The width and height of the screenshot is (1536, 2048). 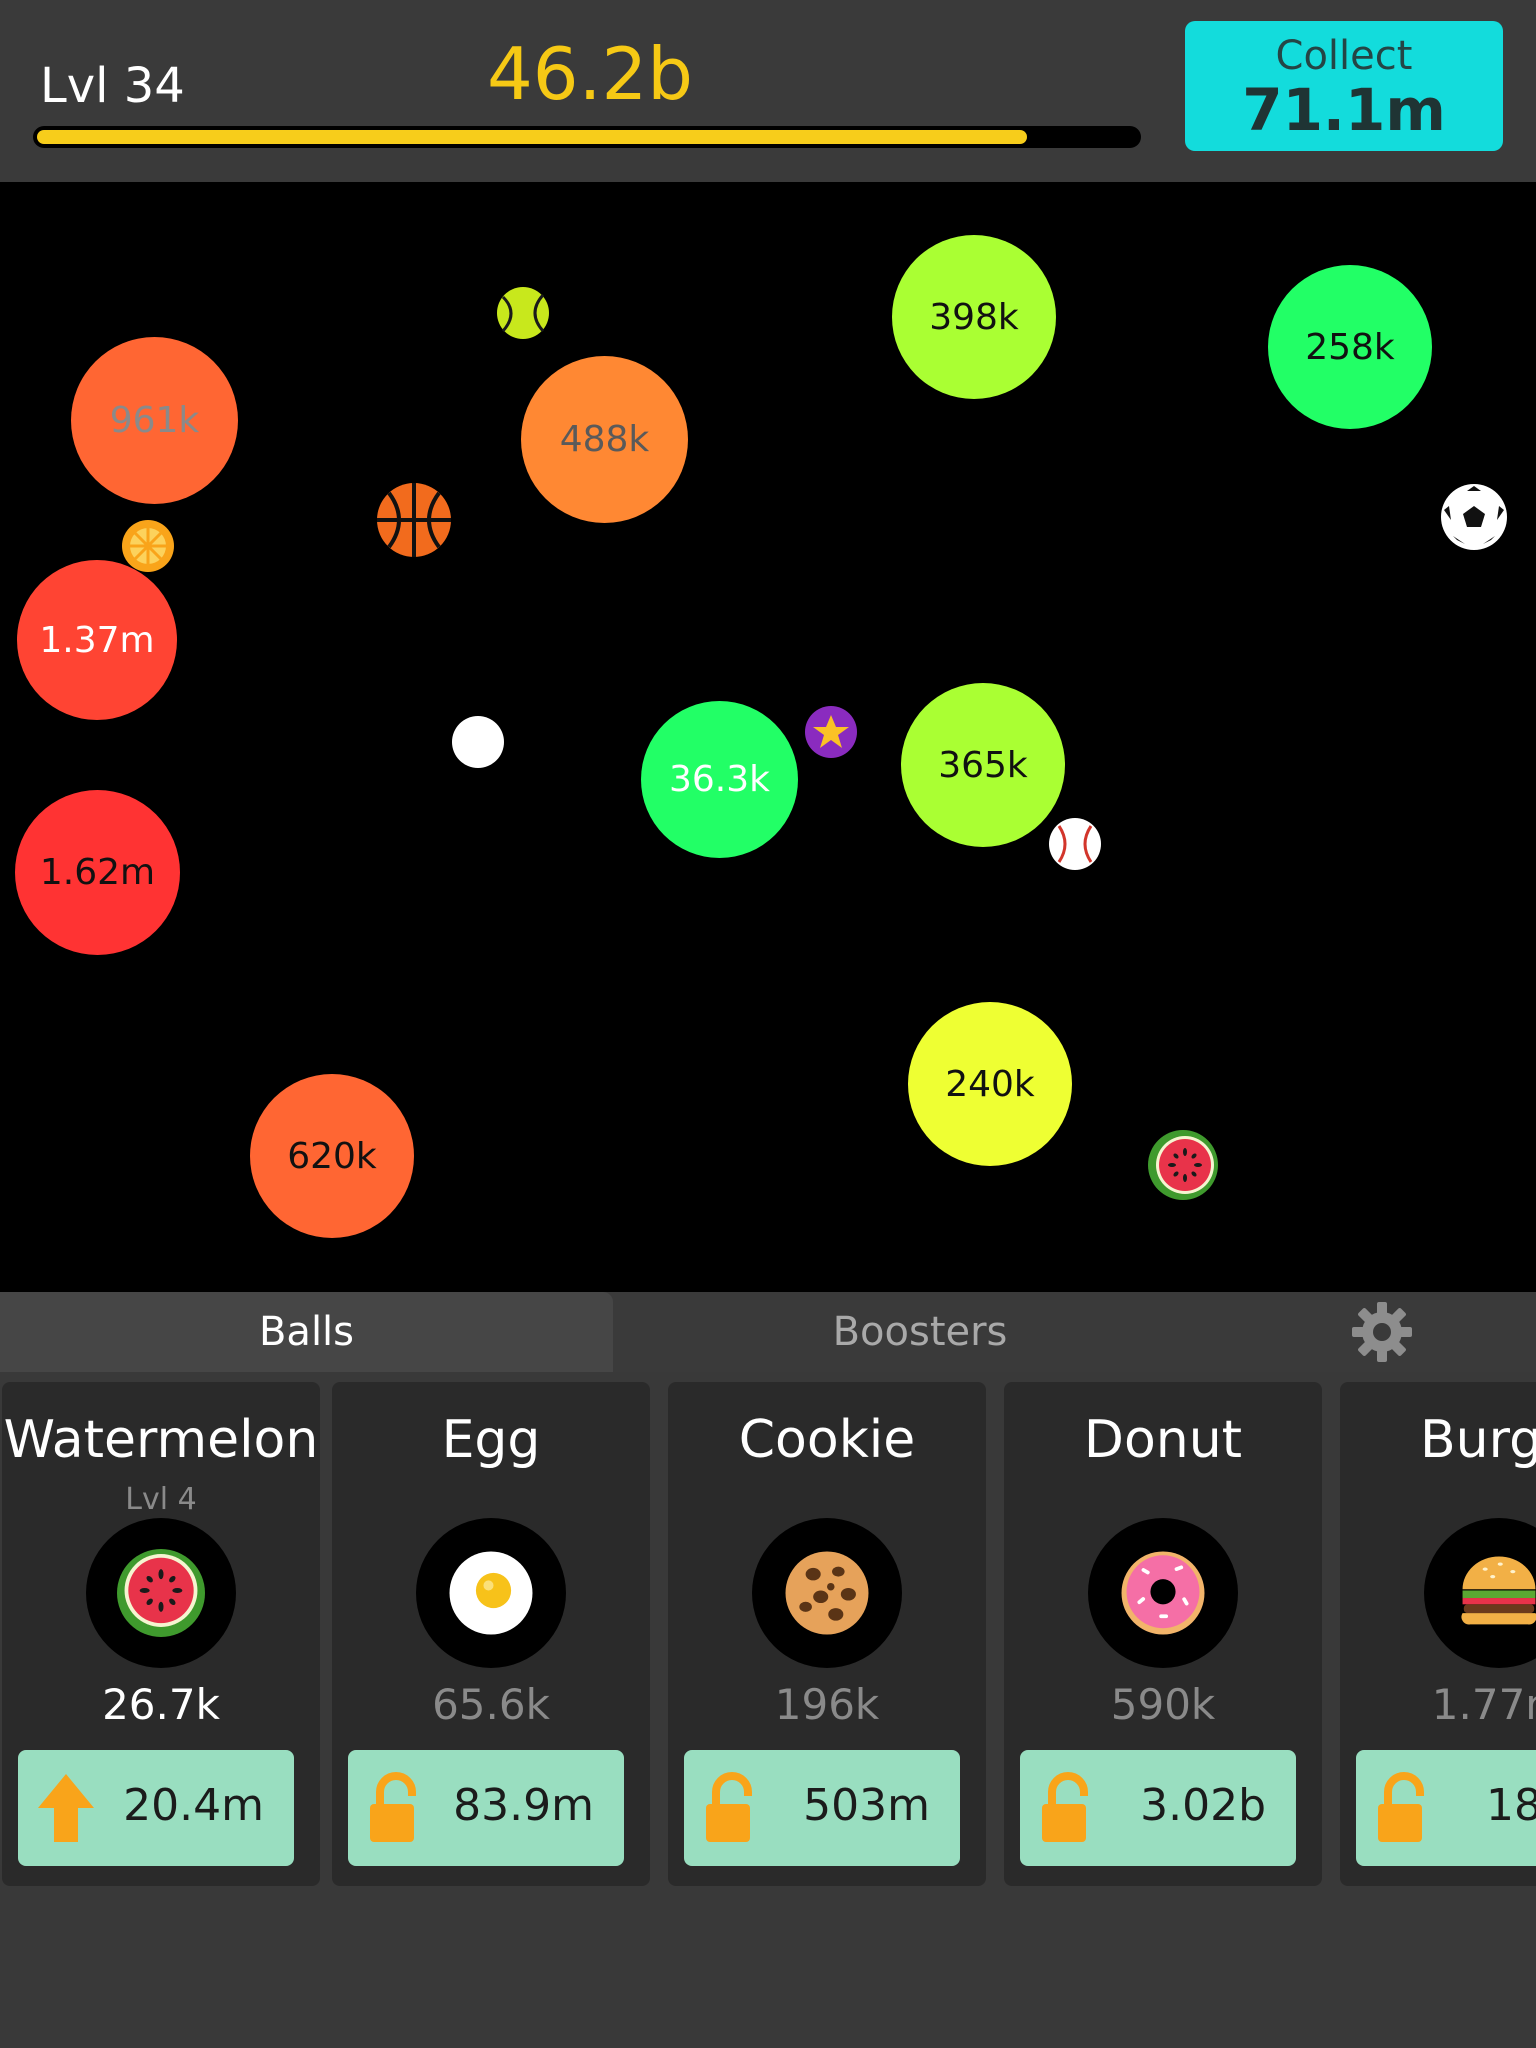 I want to click on block-ball: 488k, so click(x=604, y=439).